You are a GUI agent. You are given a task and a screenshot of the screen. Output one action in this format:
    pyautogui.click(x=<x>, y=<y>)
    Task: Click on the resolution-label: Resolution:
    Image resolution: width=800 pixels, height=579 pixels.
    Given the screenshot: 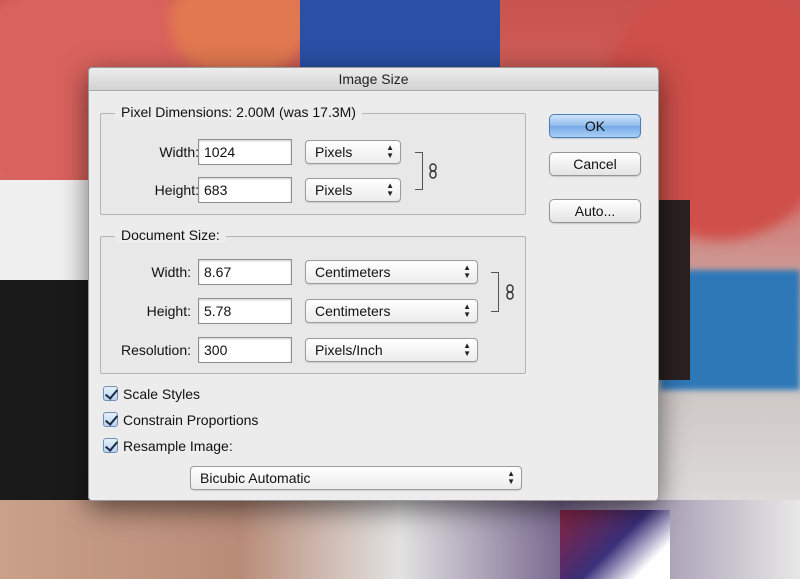 What is the action you would take?
    pyautogui.click(x=155, y=350)
    